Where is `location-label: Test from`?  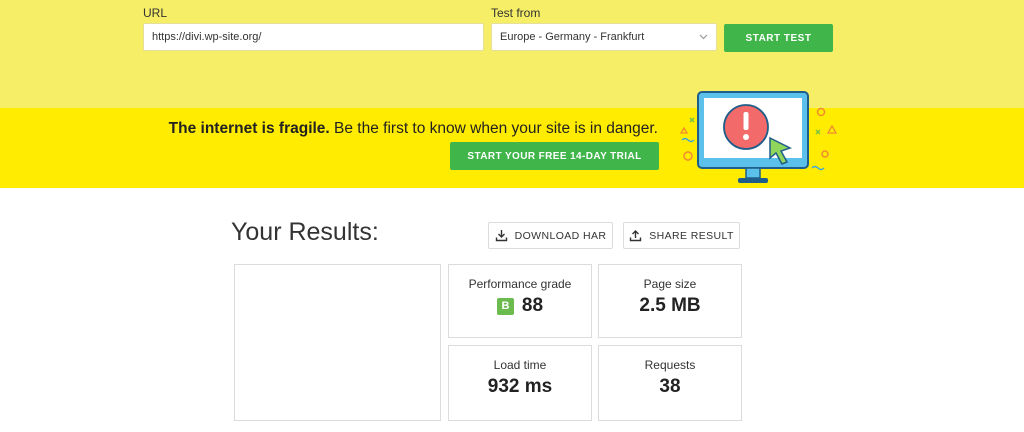
location-label: Test from is located at coordinates (516, 13).